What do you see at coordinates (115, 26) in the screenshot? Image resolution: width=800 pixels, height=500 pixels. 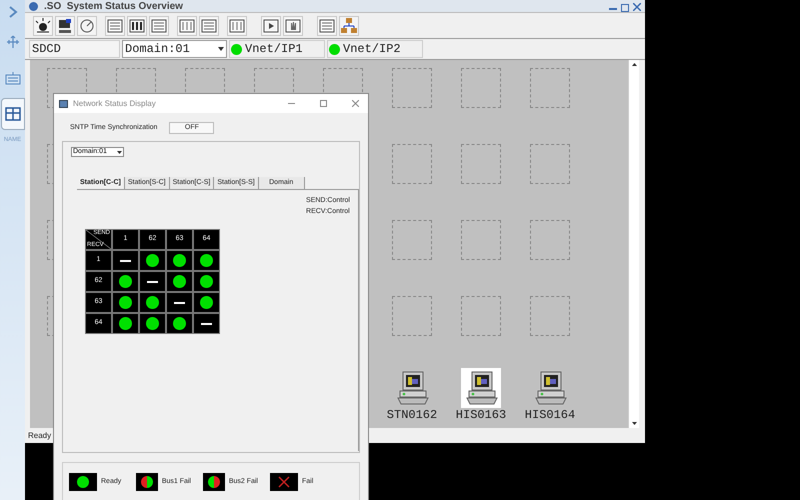 I see `panel-icon` at bounding box center [115, 26].